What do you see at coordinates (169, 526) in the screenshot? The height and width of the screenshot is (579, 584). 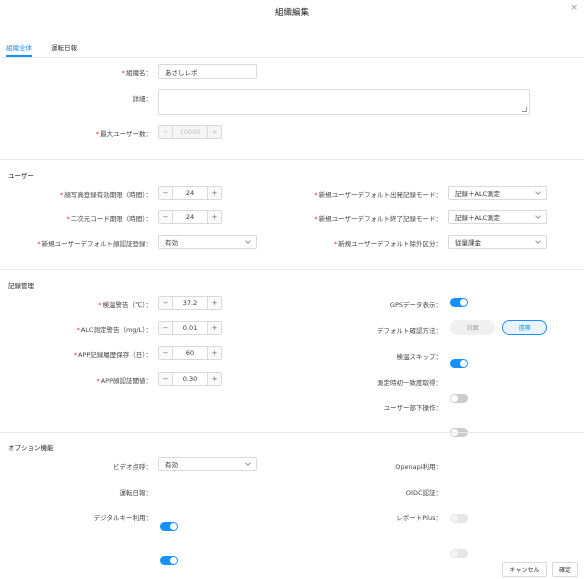 I see `daily-report-toggle` at bounding box center [169, 526].